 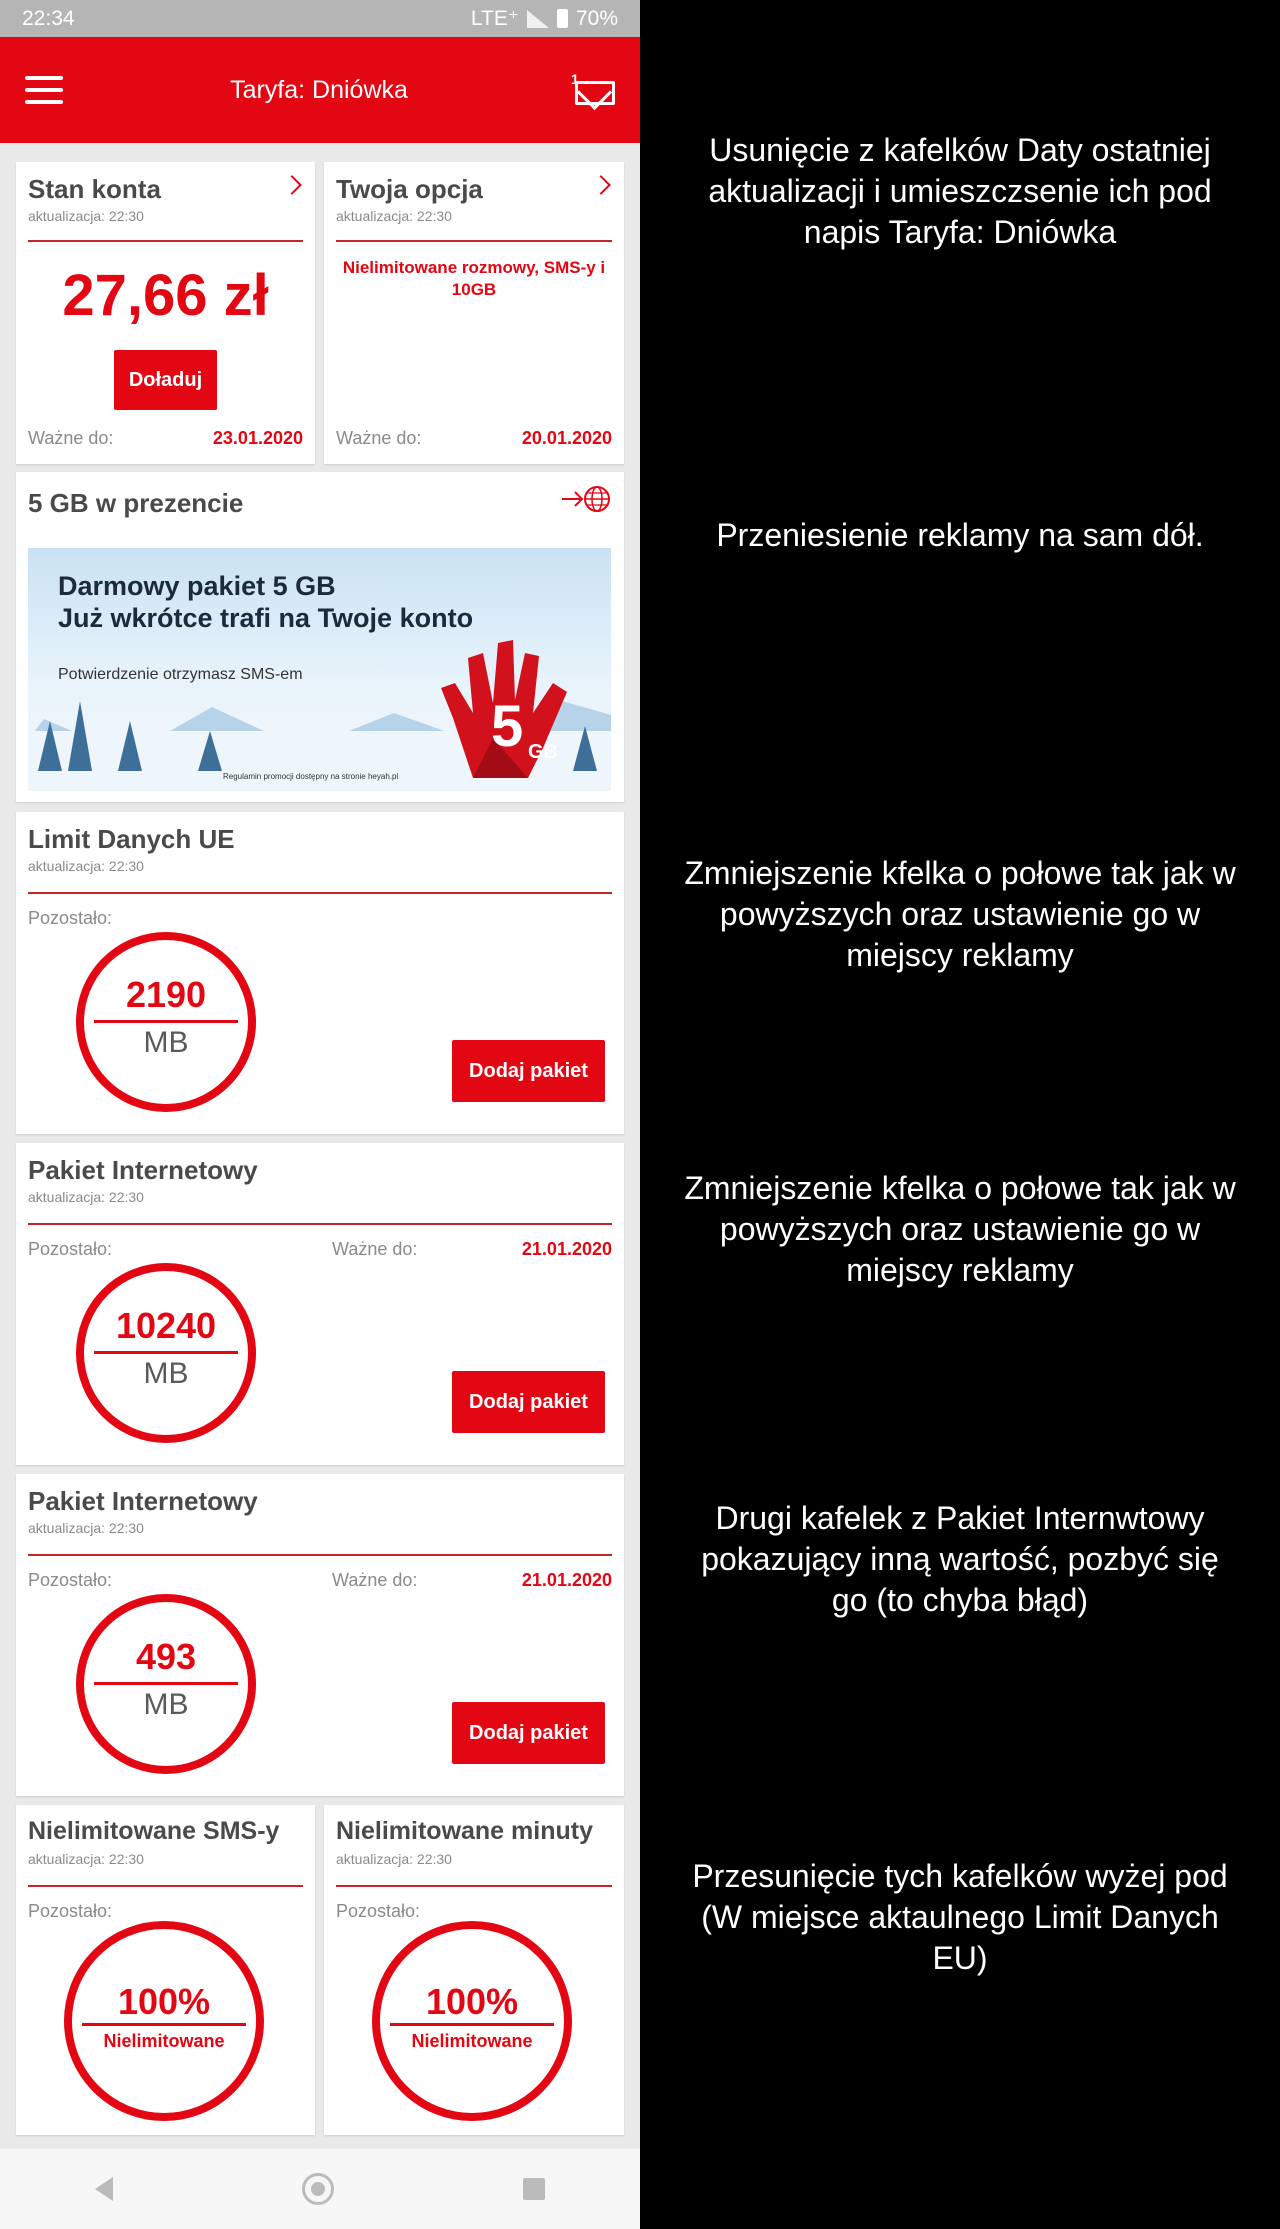 What do you see at coordinates (474, 278) in the screenshot?
I see `option-description: Nielimitowane rozmowy, SMS-y i 10GB` at bounding box center [474, 278].